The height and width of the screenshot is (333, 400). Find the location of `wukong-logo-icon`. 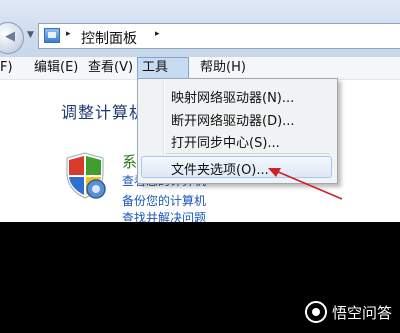

wukong-logo-icon is located at coordinates (315, 312).